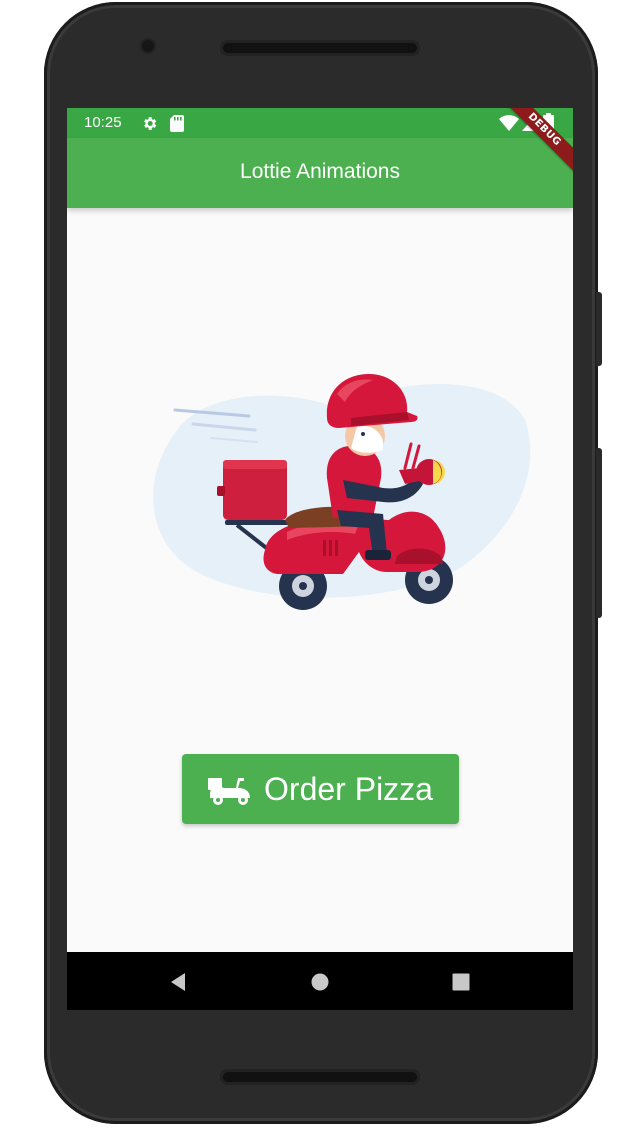 This screenshot has width=640, height=1144. Describe the element at coordinates (342, 492) in the screenshot. I see `delivery-scooter-rider-illustration` at that location.